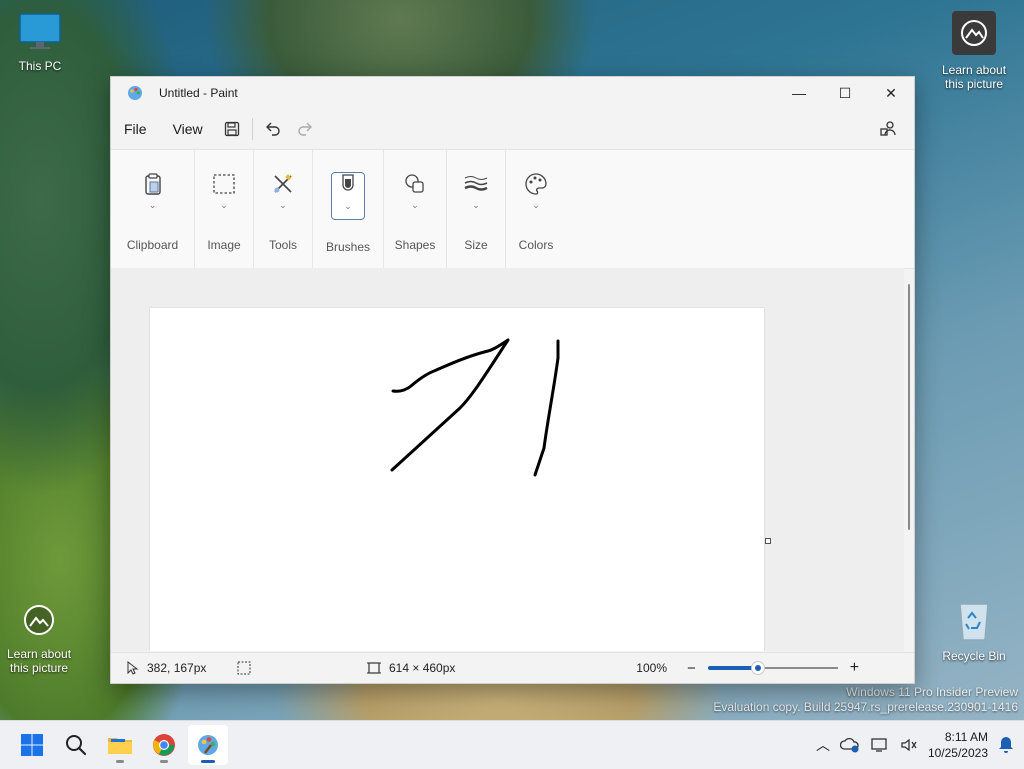 The image size is (1024, 769). What do you see at coordinates (40, 66) in the screenshot?
I see `desktop-icon-label: This PC` at bounding box center [40, 66].